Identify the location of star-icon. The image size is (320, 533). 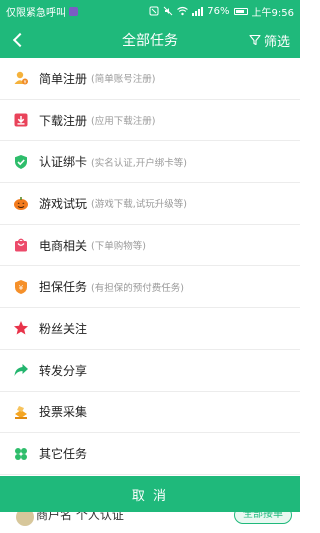
(21, 328).